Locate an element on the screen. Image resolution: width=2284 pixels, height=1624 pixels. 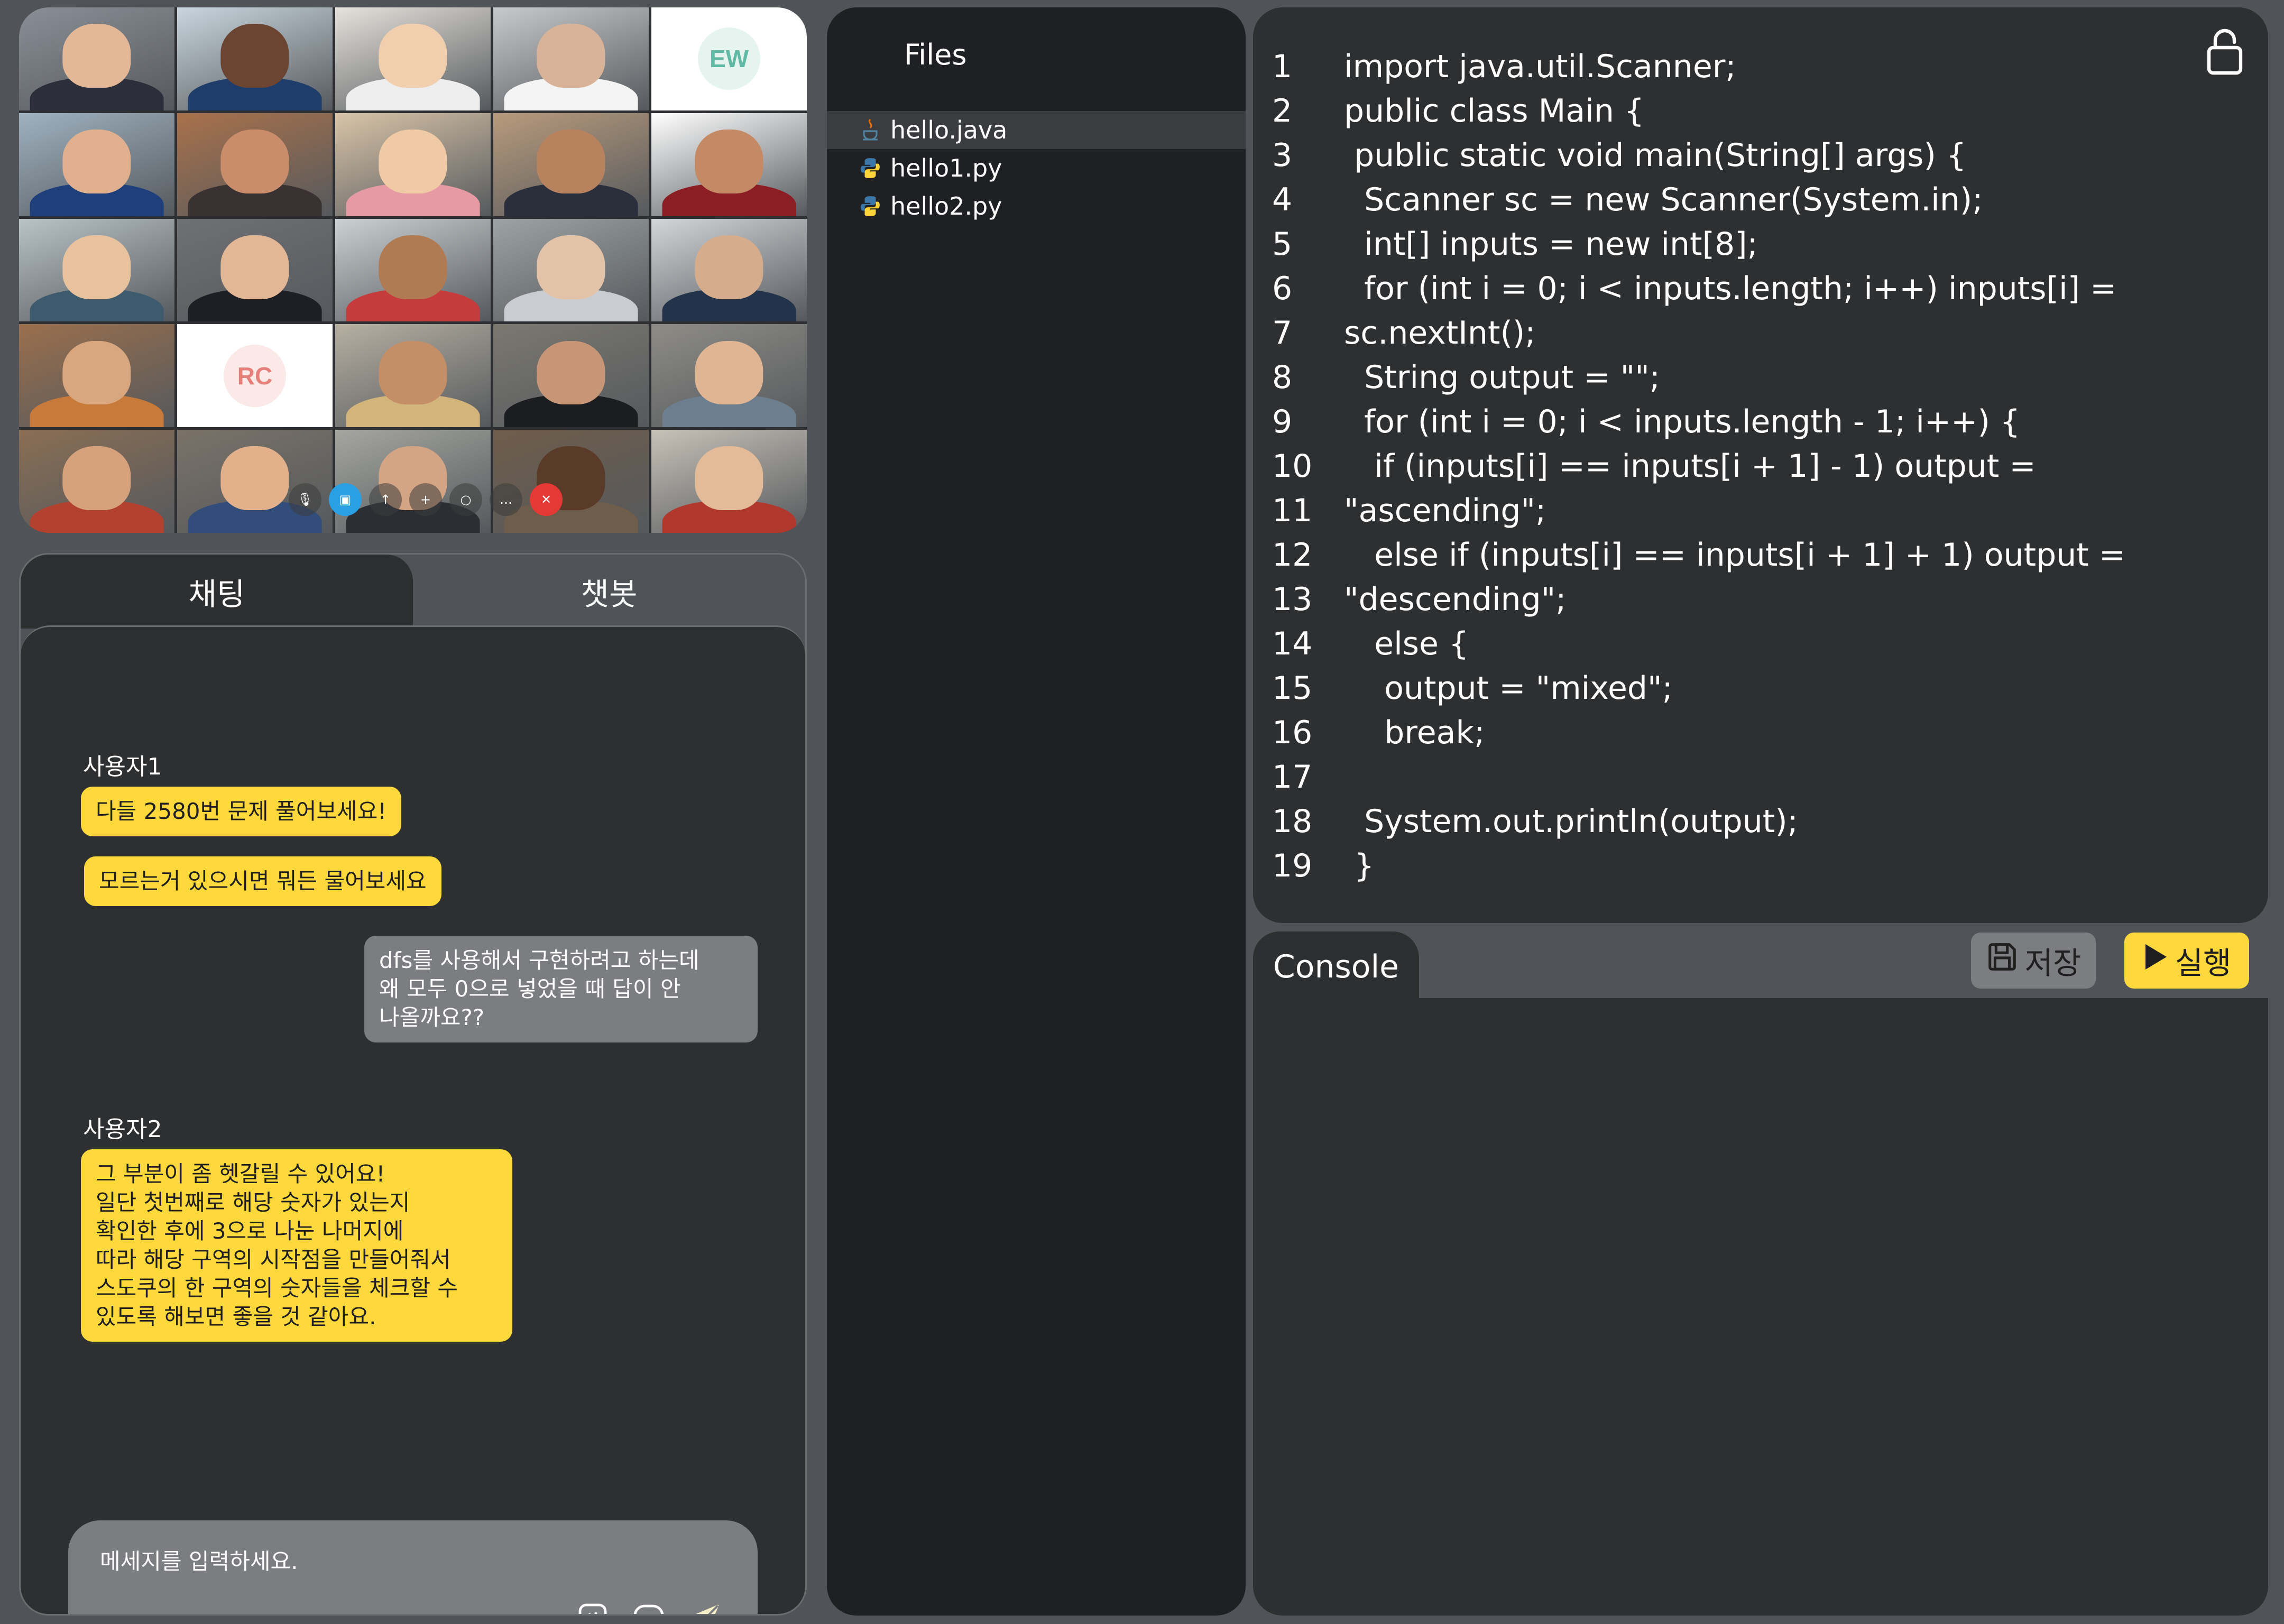
code-text: public class Main { is located at coordinates (1494, 111).